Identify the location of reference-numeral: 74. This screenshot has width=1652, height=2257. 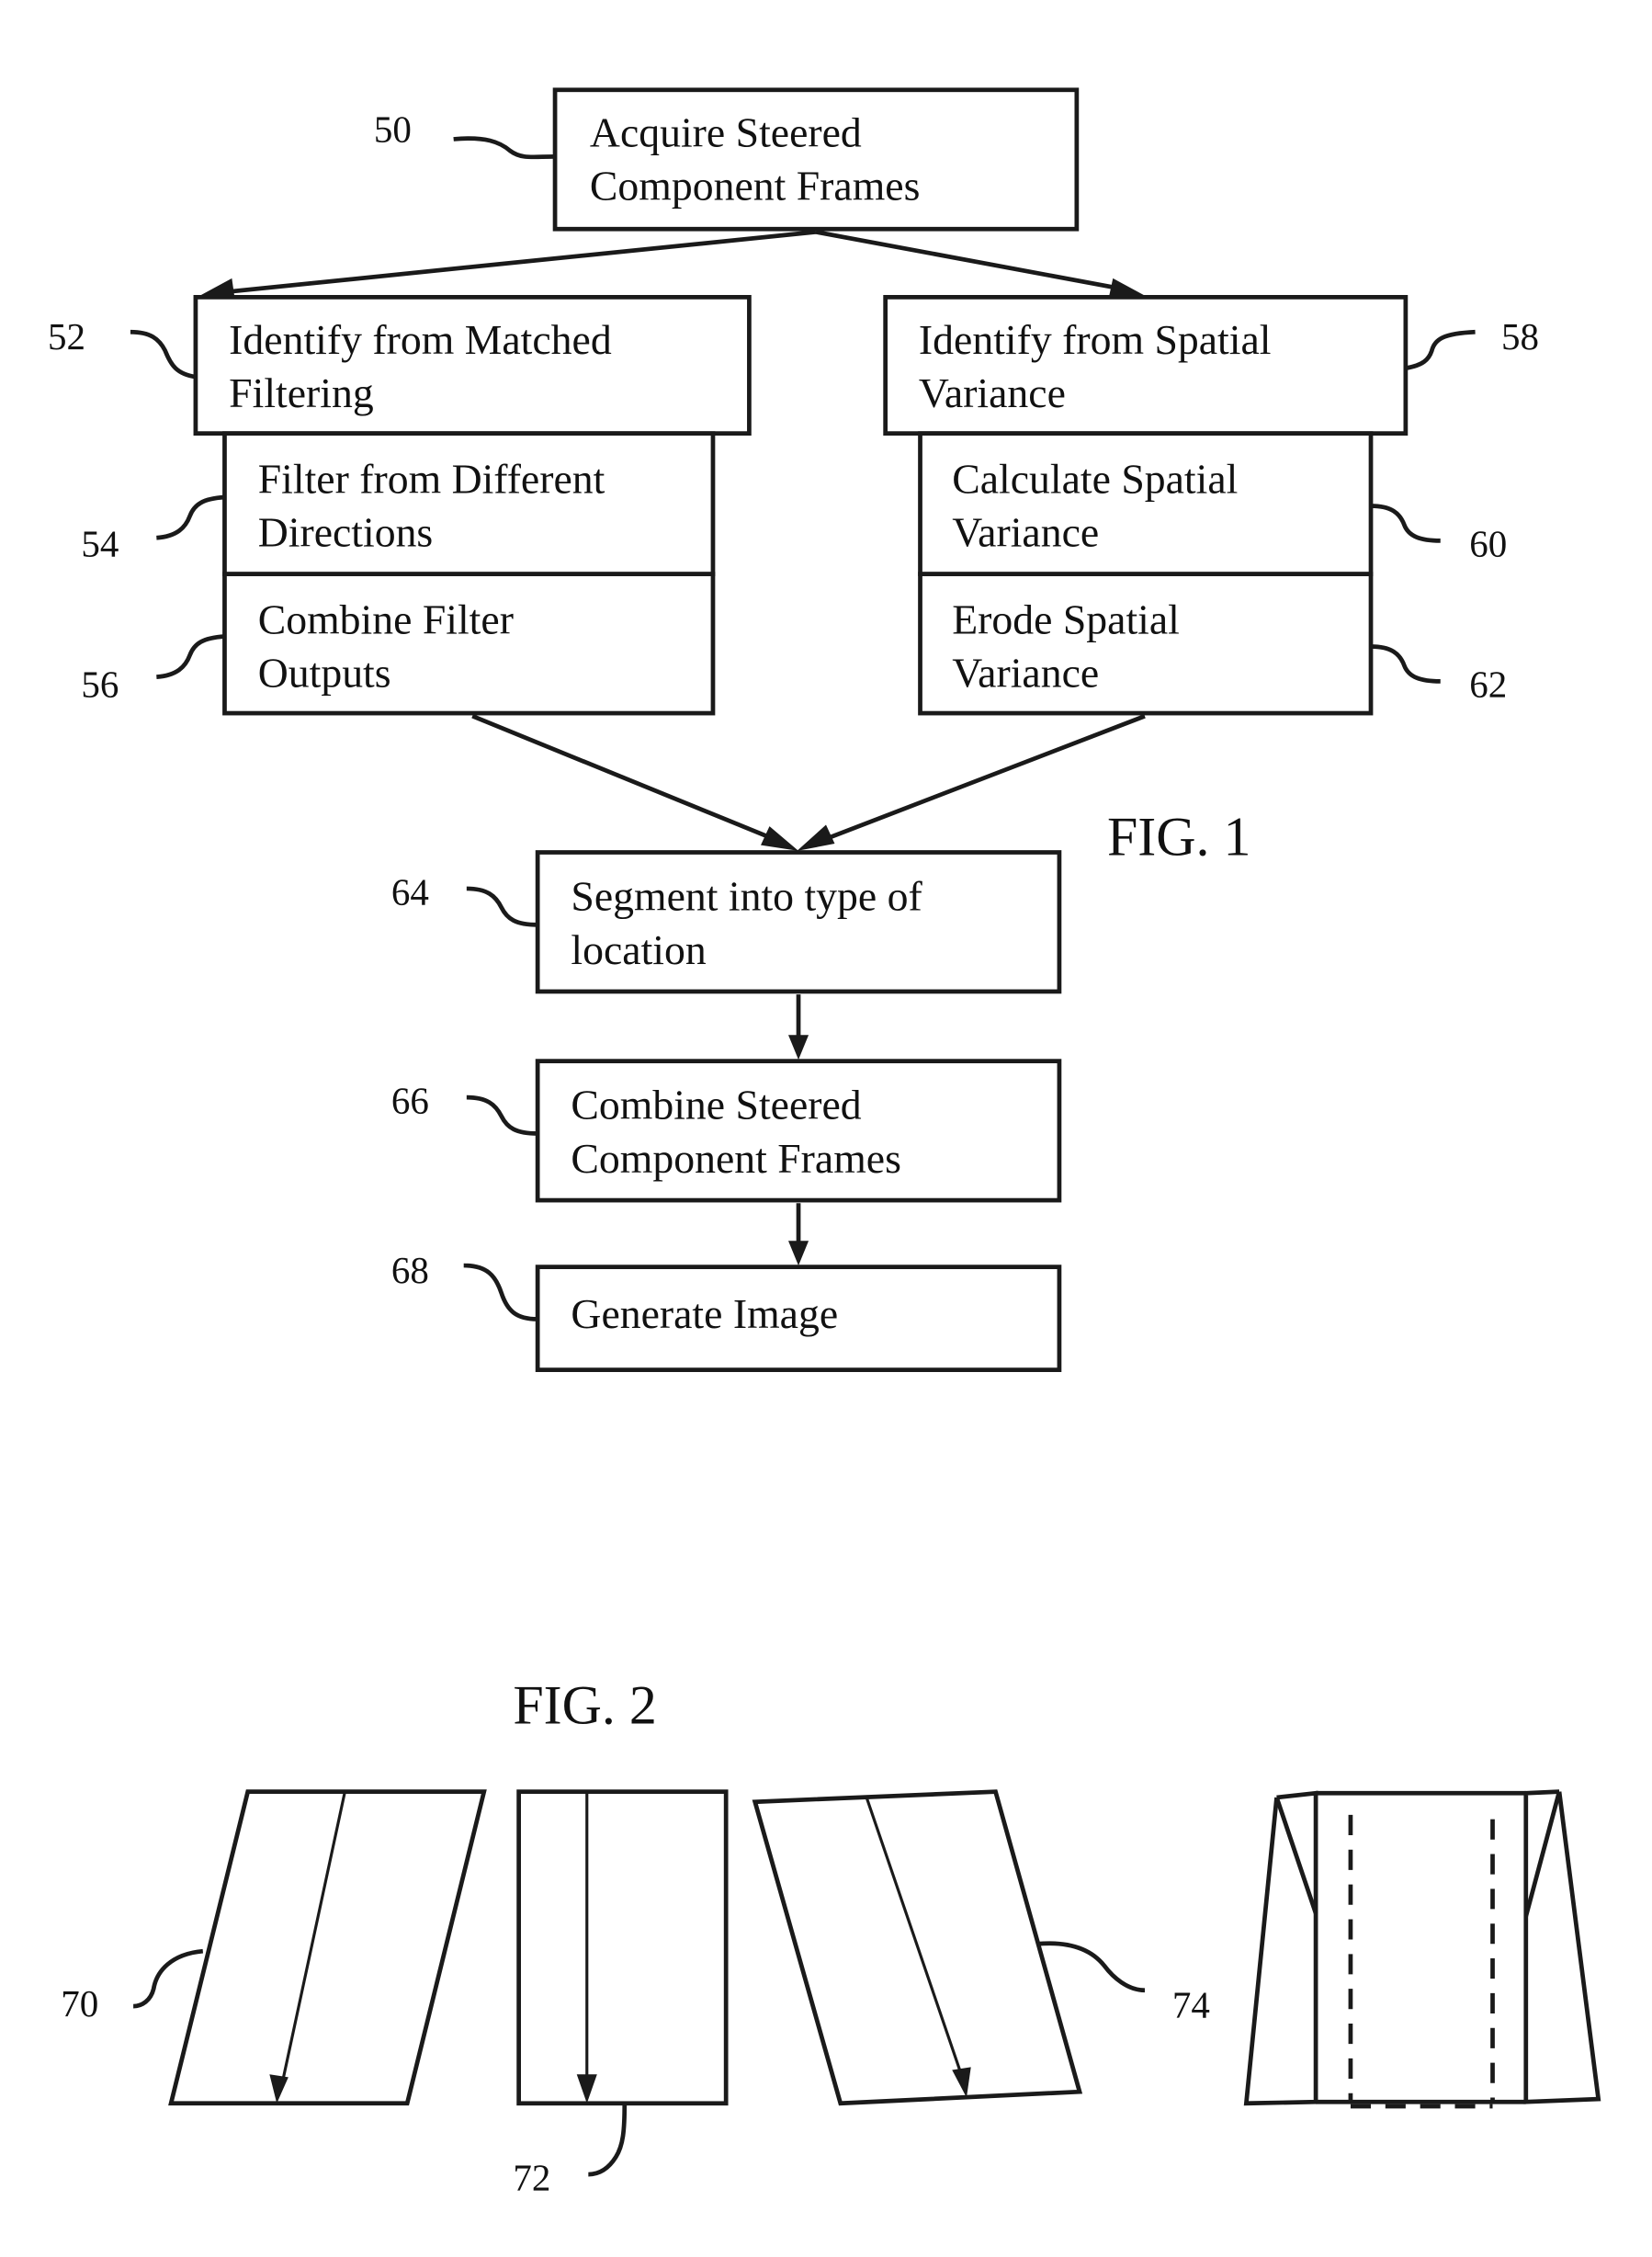
(1191, 2005).